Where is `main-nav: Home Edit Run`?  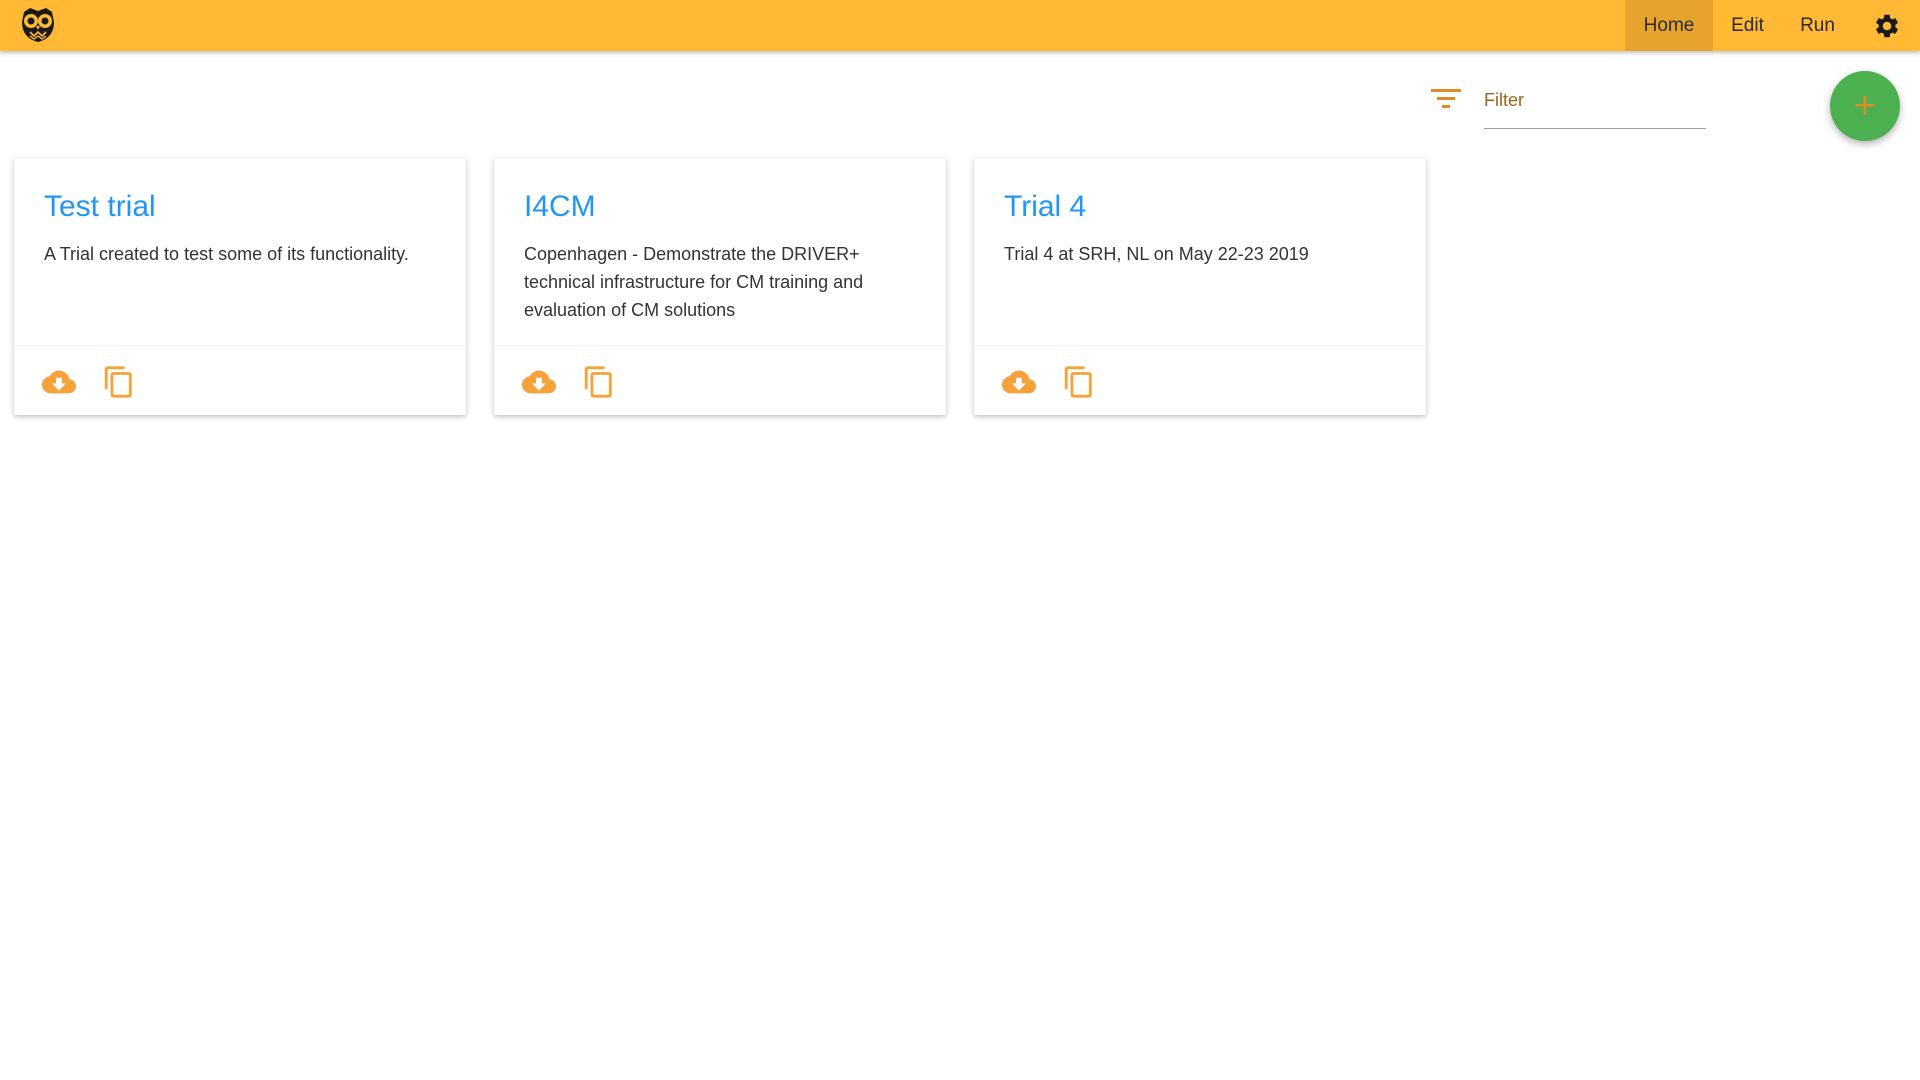
main-nav: Home Edit Run is located at coordinates (1772, 25).